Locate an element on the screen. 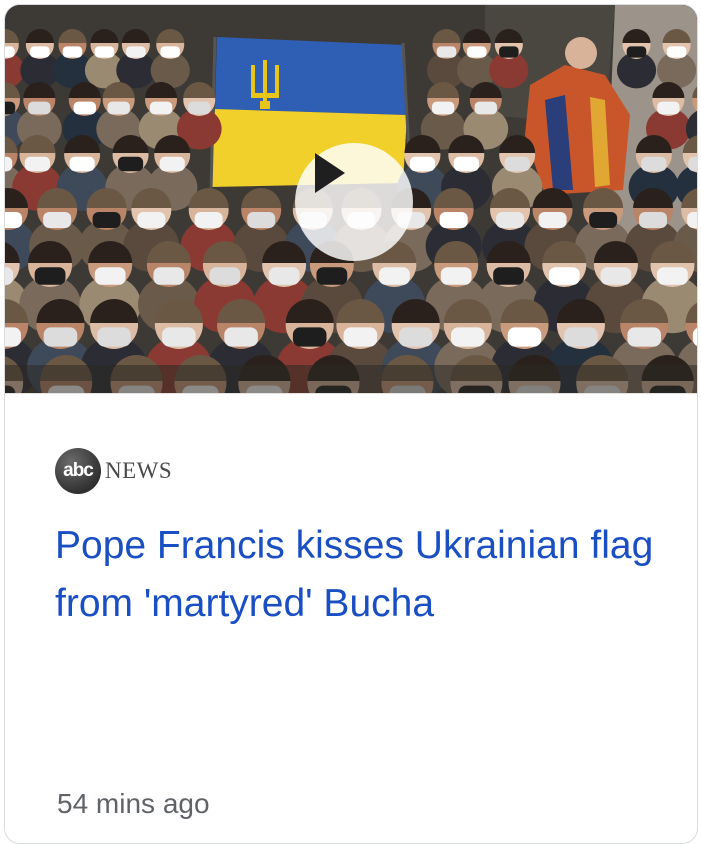 The image size is (701, 844). source-name: NEWS is located at coordinates (139, 470).